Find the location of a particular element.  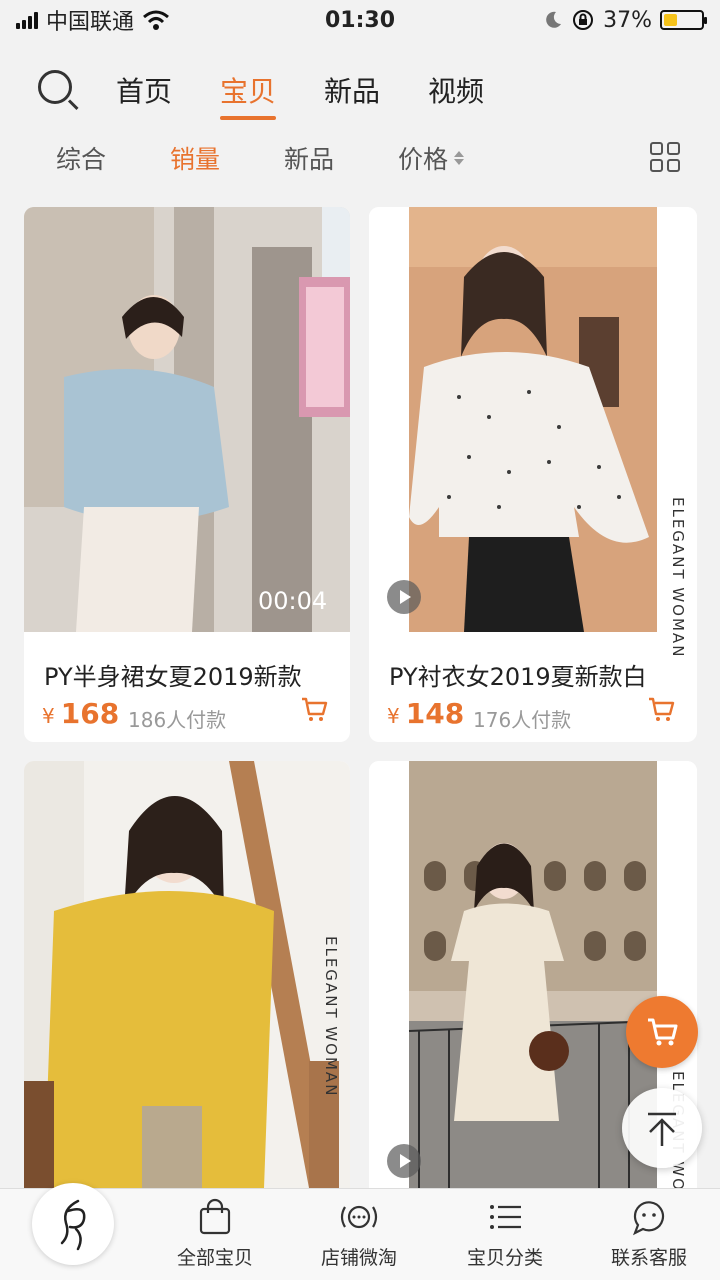

bottom-nav: 全部宝贝 店铺微淘 宝贝分类 联系客服 is located at coordinates (360, 1231).